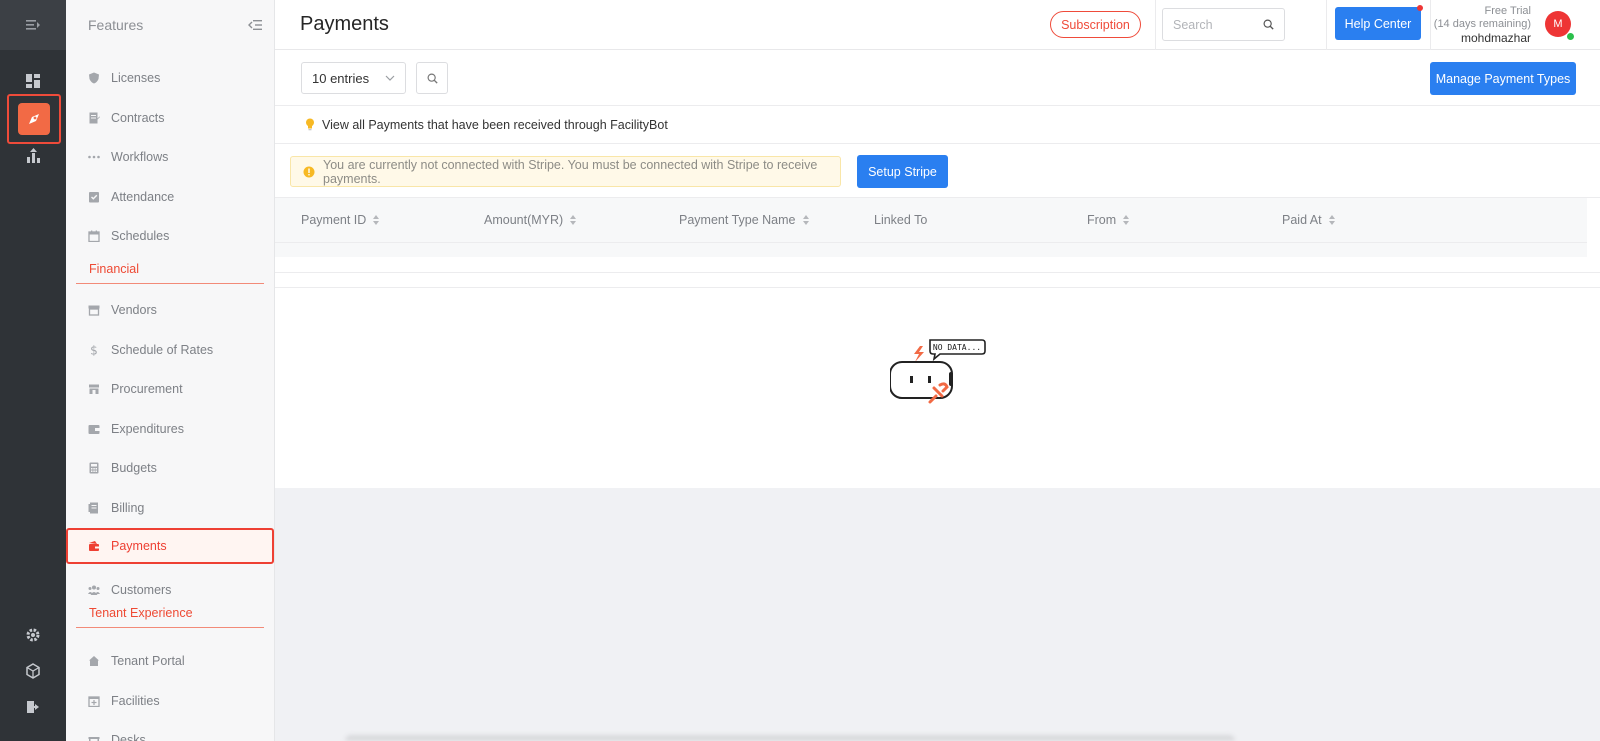 Image resolution: width=1600 pixels, height=741 pixels. I want to click on column-payment-type-name: Payment Type Name, so click(744, 220).